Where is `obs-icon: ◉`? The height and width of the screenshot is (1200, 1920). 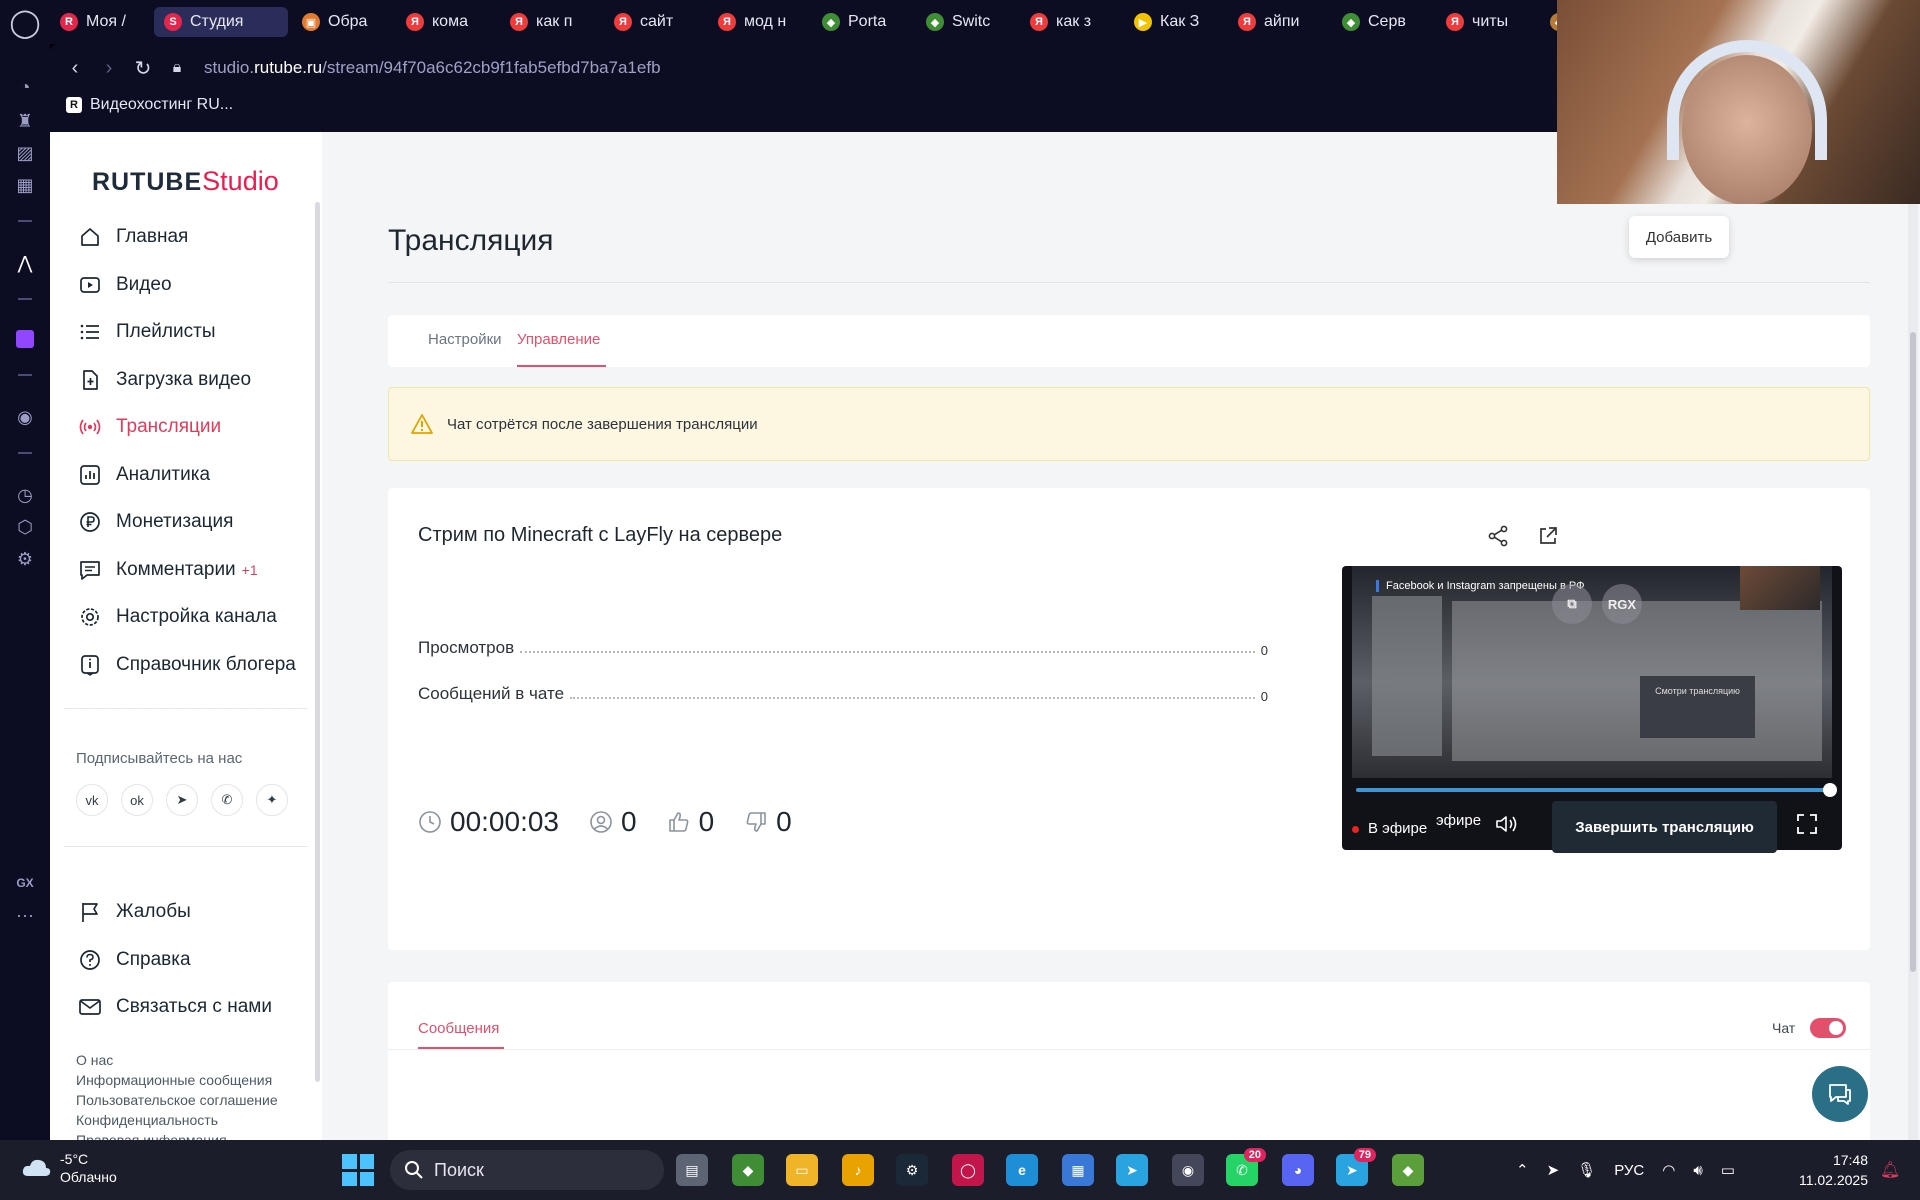 obs-icon: ◉ is located at coordinates (1188, 1170).